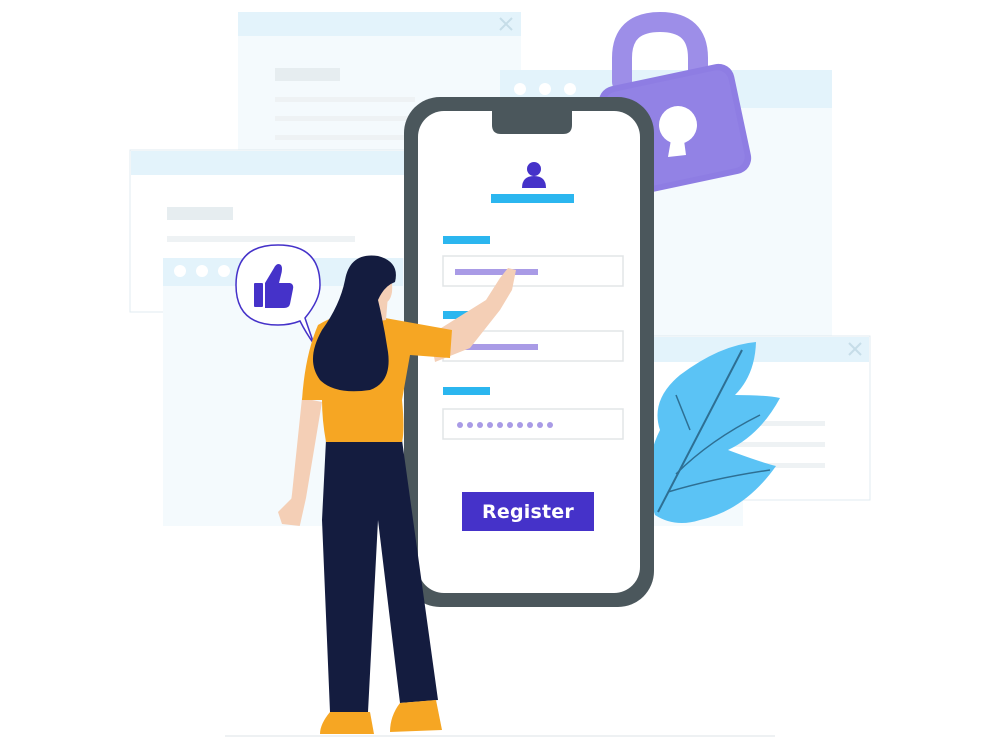  I want to click on form-title-bar, so click(532, 198).